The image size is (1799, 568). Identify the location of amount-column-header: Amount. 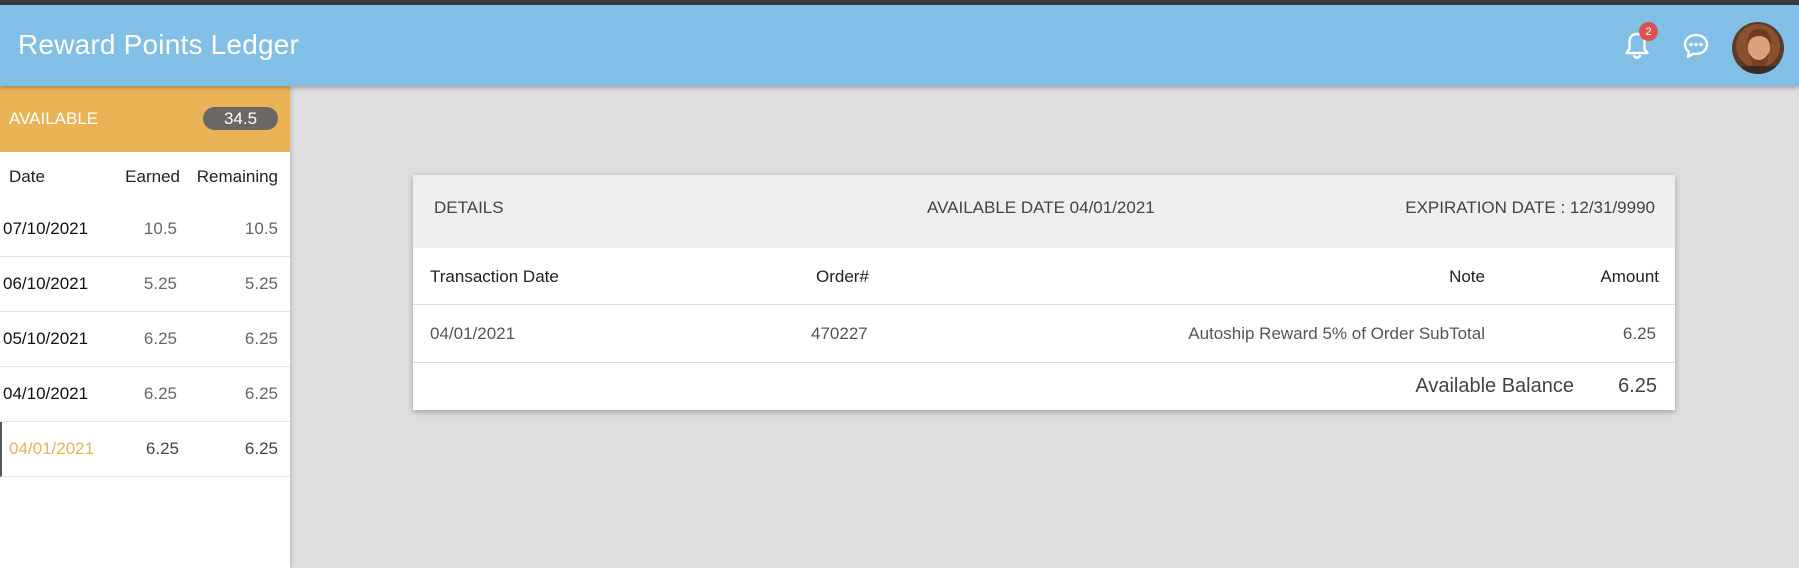
(1629, 276).